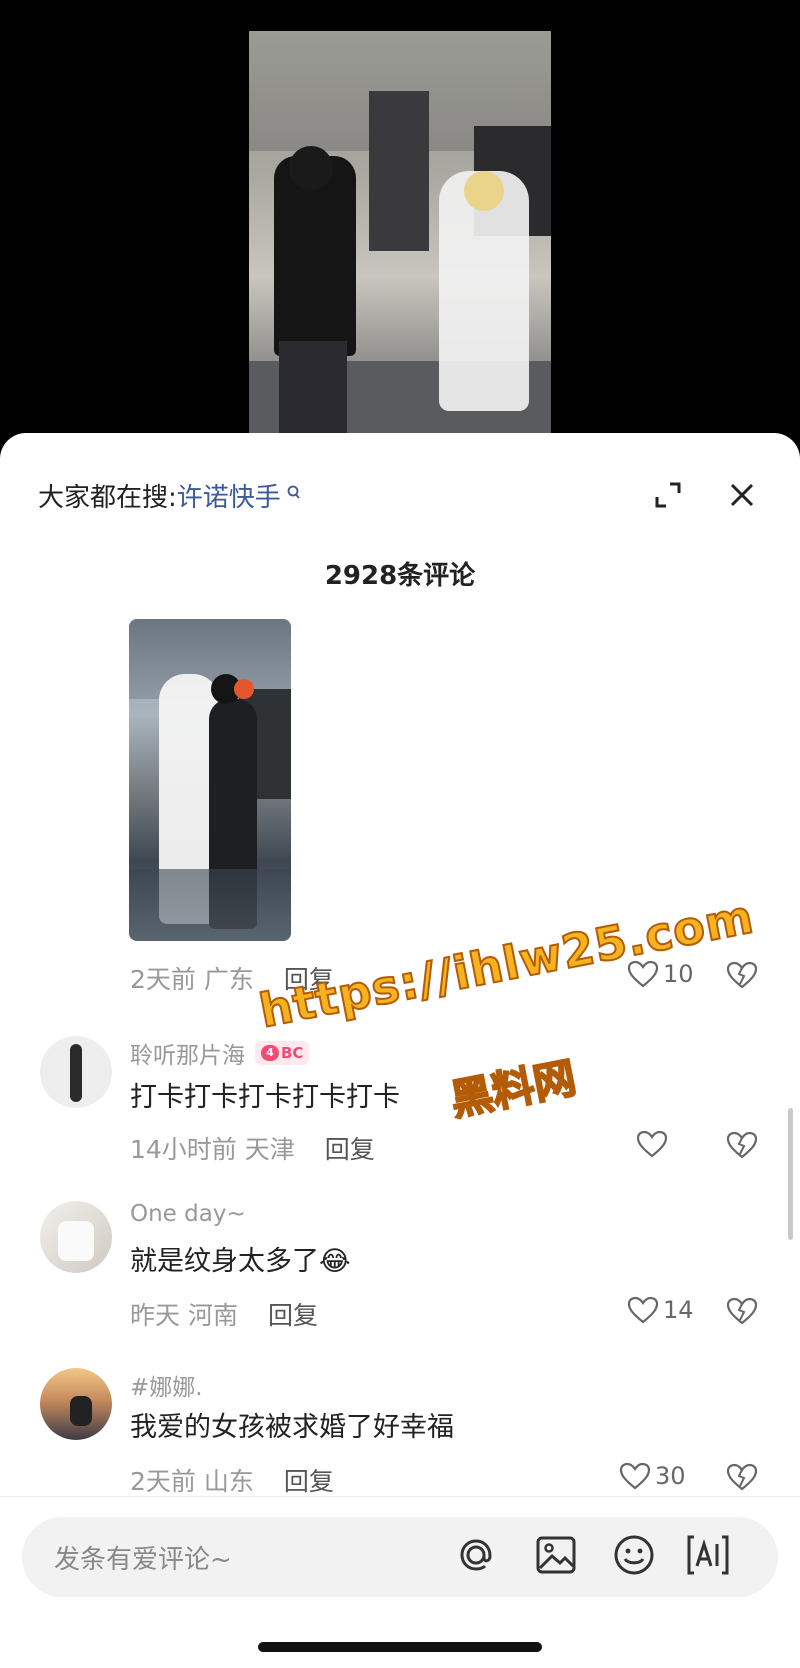  What do you see at coordinates (556, 1555) in the screenshot?
I see `image-icon` at bounding box center [556, 1555].